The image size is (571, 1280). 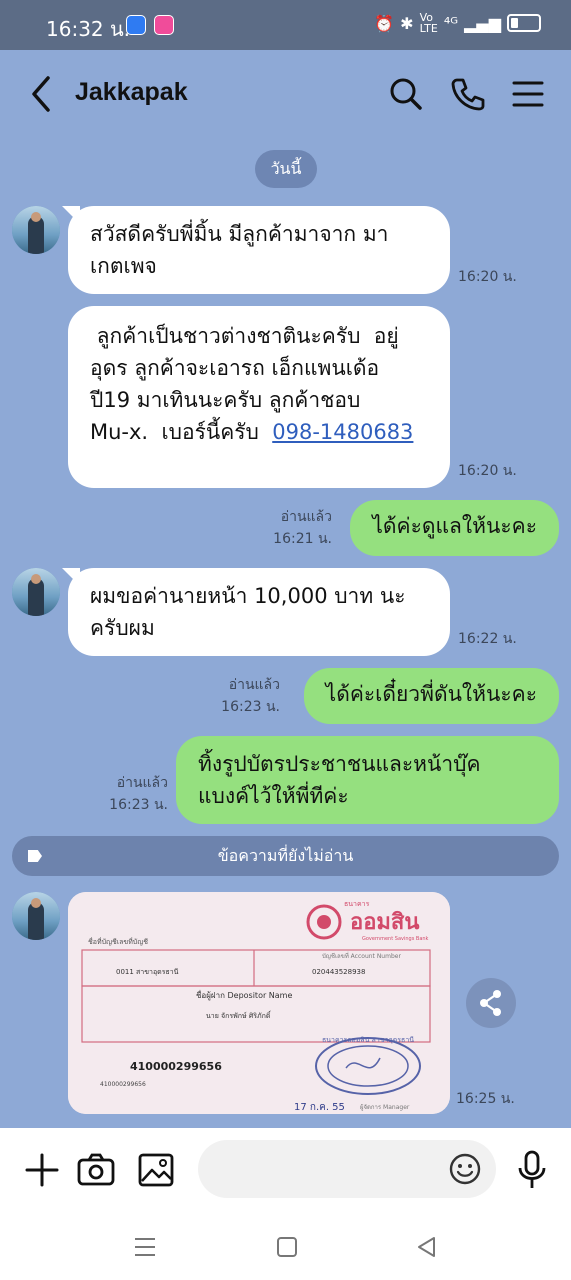 I want to click on account-number-big: 410000299656, so click(x=176, y=1066).